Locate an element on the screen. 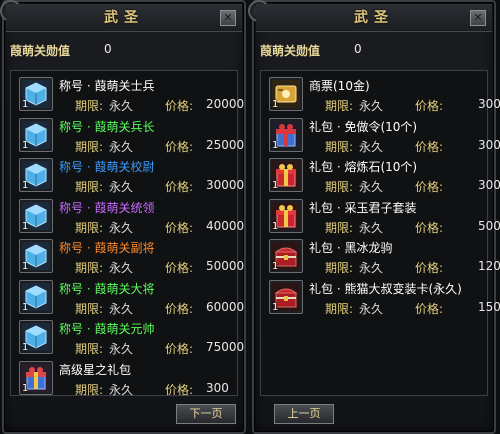 Image resolution: width=500 pixels, height=434 pixels. shop-item: 1 礼包 · 熔炼石(10个) 期限: 永久 价格: 3000 is located at coordinates (380, 176).